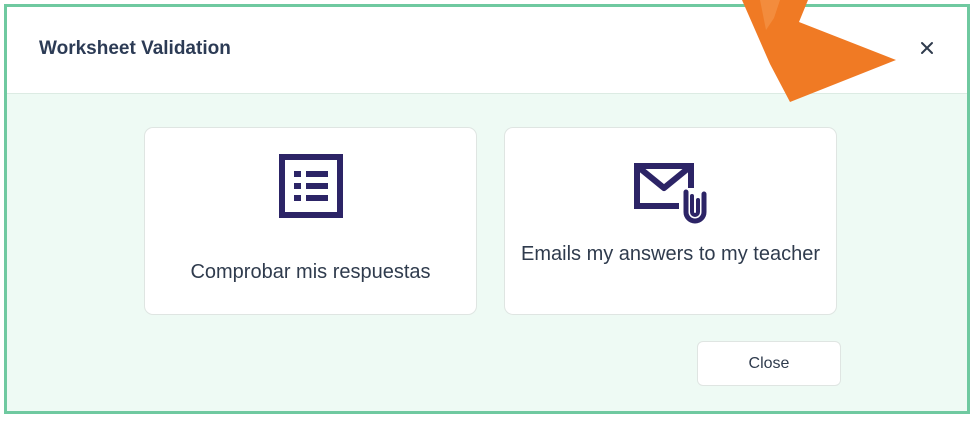 The height and width of the screenshot is (421, 976). I want to click on email-attachment-icon, so click(670, 190).